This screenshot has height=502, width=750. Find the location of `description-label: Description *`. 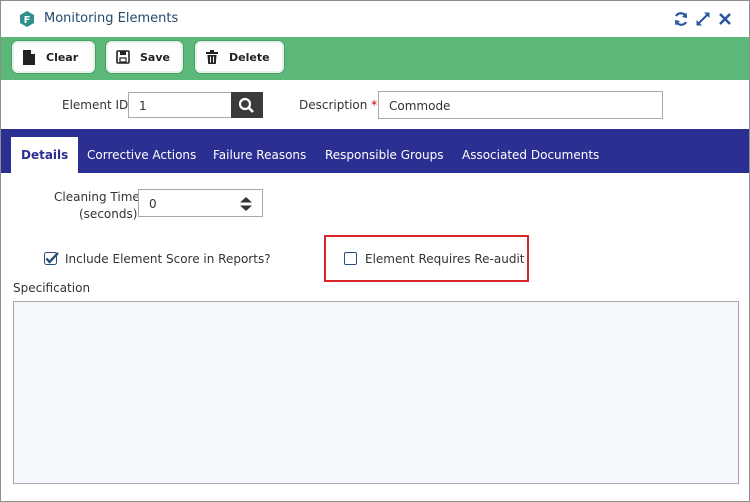

description-label: Description * is located at coordinates (338, 105).